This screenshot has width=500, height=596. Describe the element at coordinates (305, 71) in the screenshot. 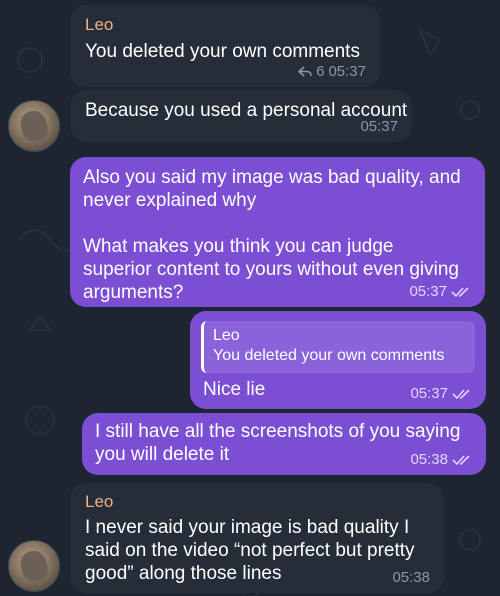

I see `reply-arrow-icon` at that location.